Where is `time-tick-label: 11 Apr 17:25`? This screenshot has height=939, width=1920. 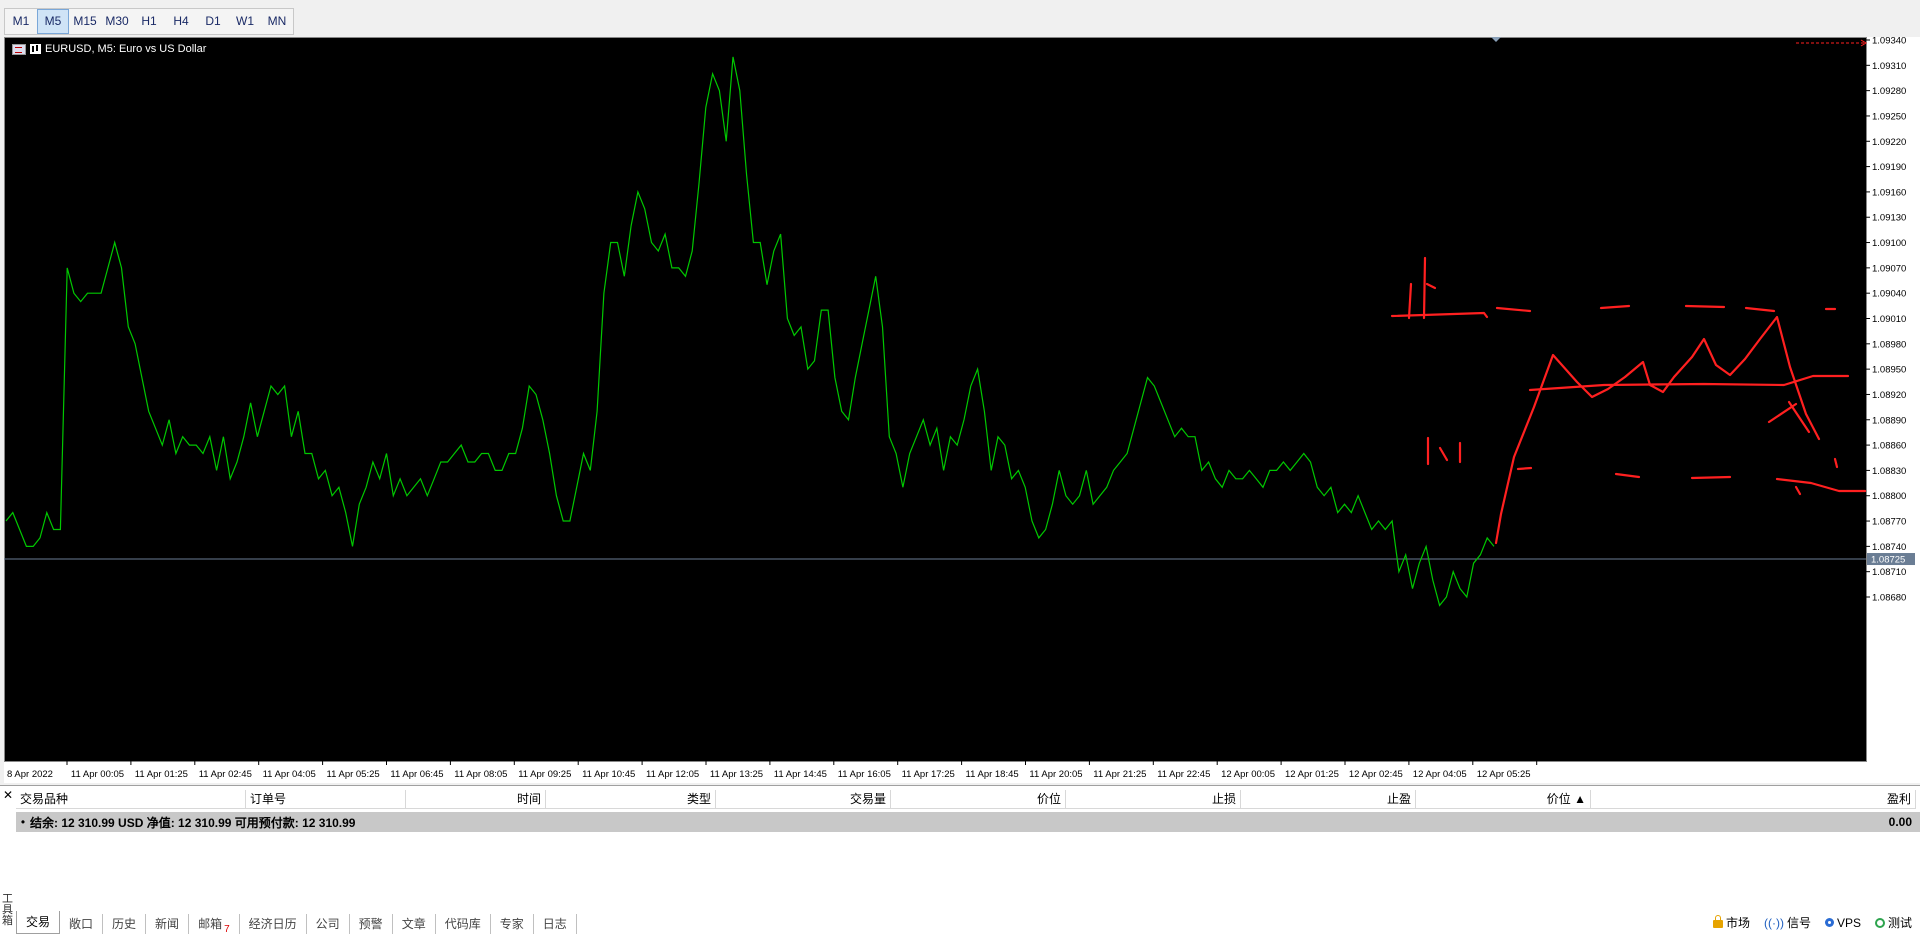
time-tick-label: 11 Apr 17:25 is located at coordinates (928, 774).